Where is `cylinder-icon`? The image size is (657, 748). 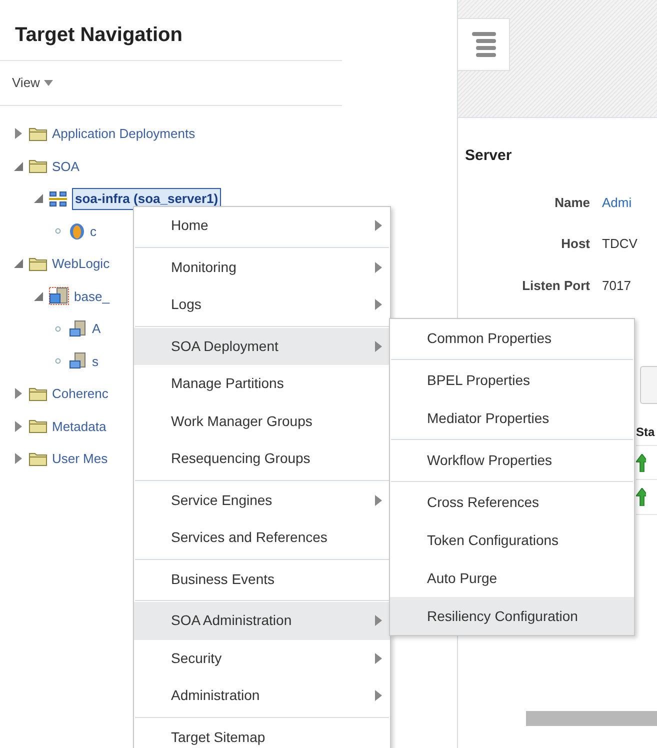 cylinder-icon is located at coordinates (77, 231).